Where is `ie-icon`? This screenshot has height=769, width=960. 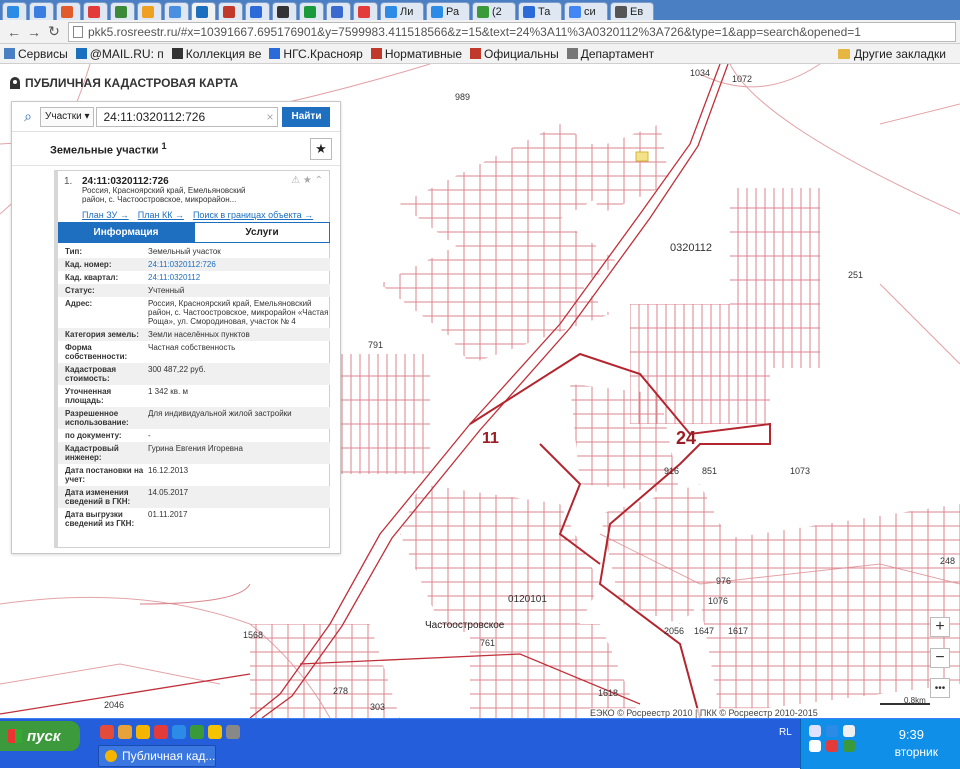 ie-icon is located at coordinates (179, 732).